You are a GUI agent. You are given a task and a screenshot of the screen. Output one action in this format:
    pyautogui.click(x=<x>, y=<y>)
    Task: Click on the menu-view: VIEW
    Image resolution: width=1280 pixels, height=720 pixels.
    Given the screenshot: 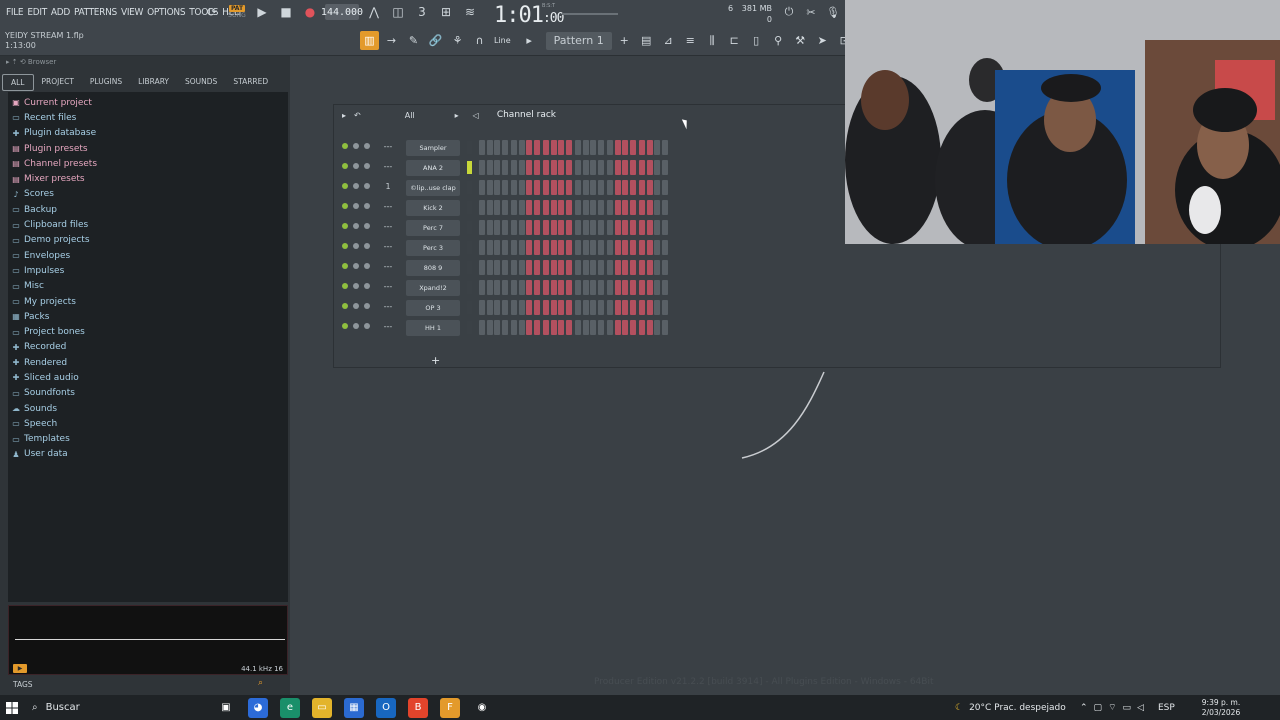 What is the action you would take?
    pyautogui.click(x=132, y=12)
    